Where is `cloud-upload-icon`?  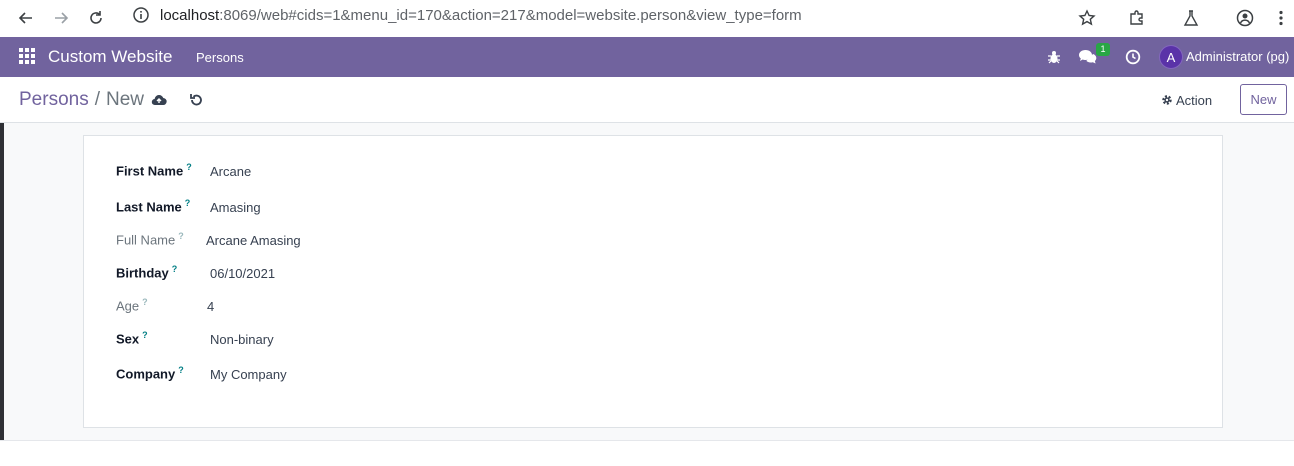 cloud-upload-icon is located at coordinates (159, 100).